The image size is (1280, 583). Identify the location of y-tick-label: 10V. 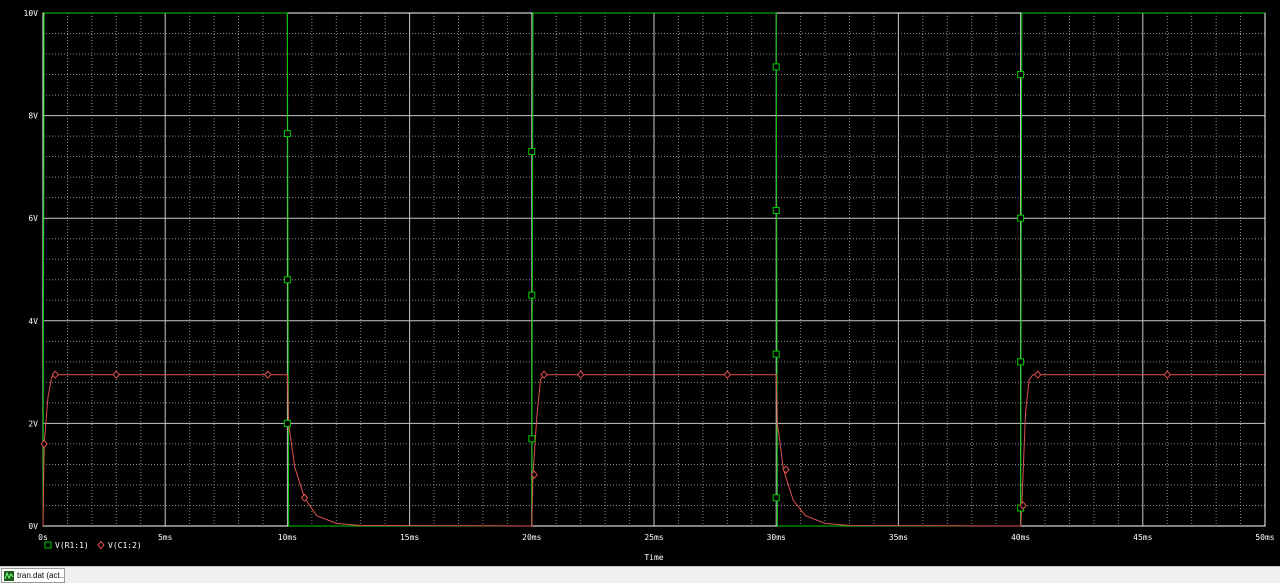
(31, 13).